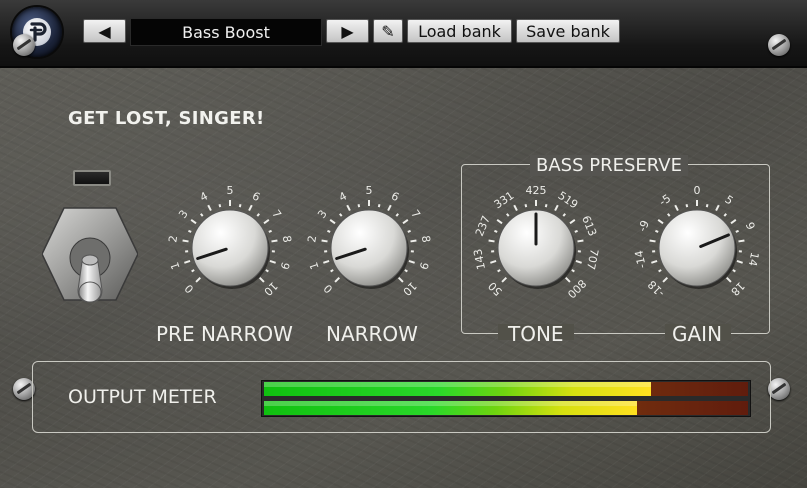  Describe the element at coordinates (142, 397) in the screenshot. I see `output-meter-label: OUTPUT METER` at that location.